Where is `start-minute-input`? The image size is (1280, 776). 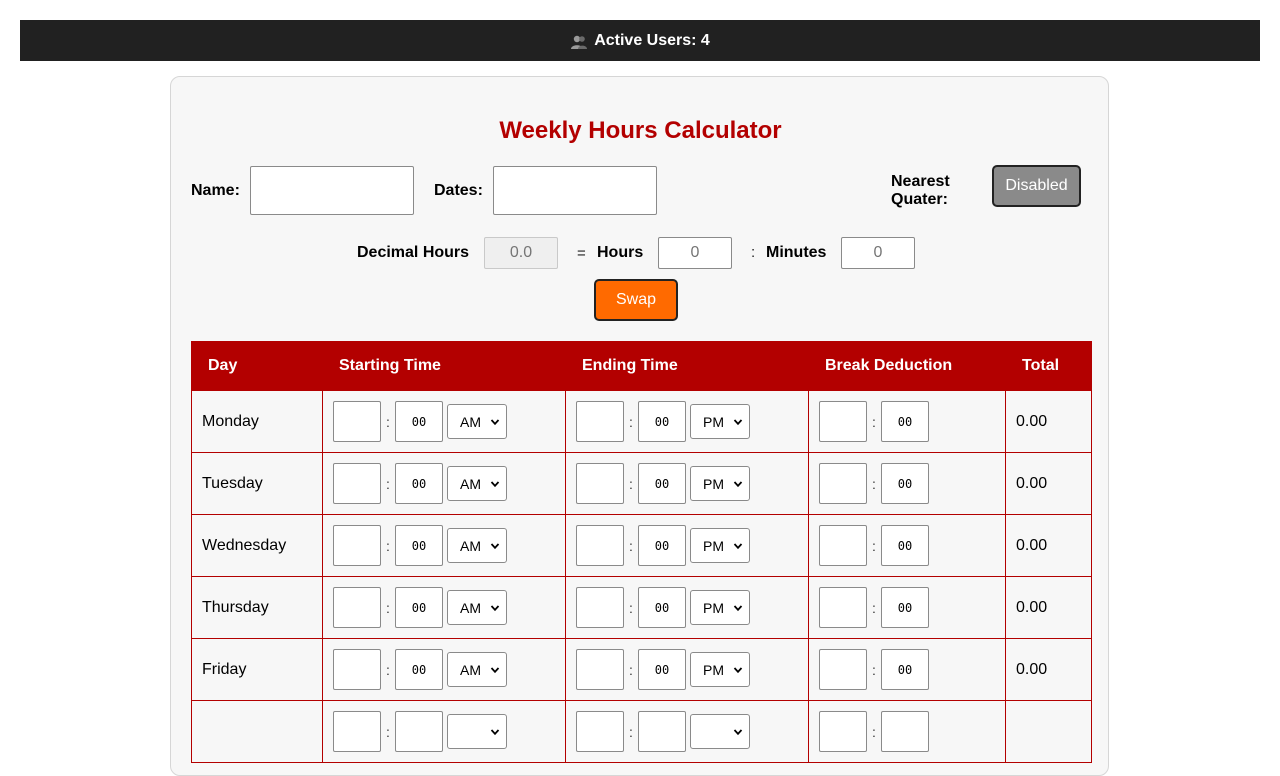
start-minute-input is located at coordinates (419, 731).